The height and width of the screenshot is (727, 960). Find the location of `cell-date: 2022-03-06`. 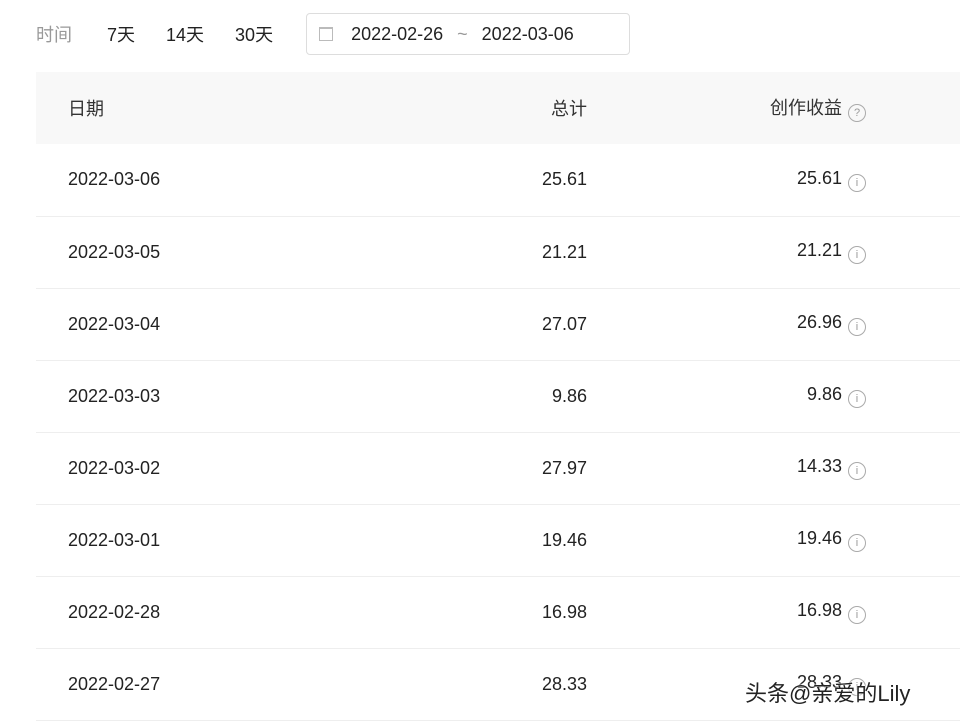

cell-date: 2022-03-06 is located at coordinates (201, 180).